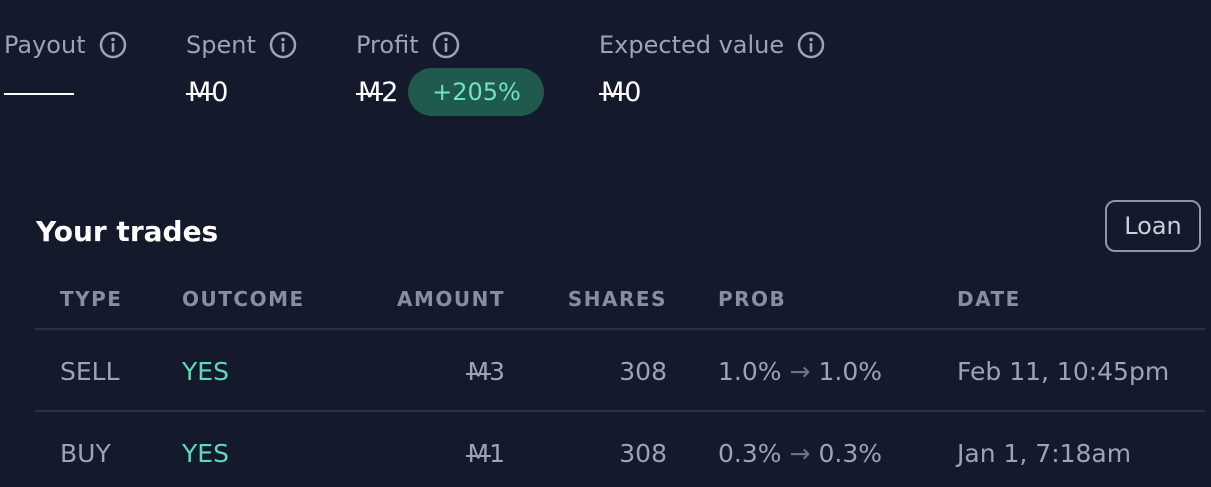  Describe the element at coordinates (591, 299) in the screenshot. I see `column-header-shares: SHARES` at that location.